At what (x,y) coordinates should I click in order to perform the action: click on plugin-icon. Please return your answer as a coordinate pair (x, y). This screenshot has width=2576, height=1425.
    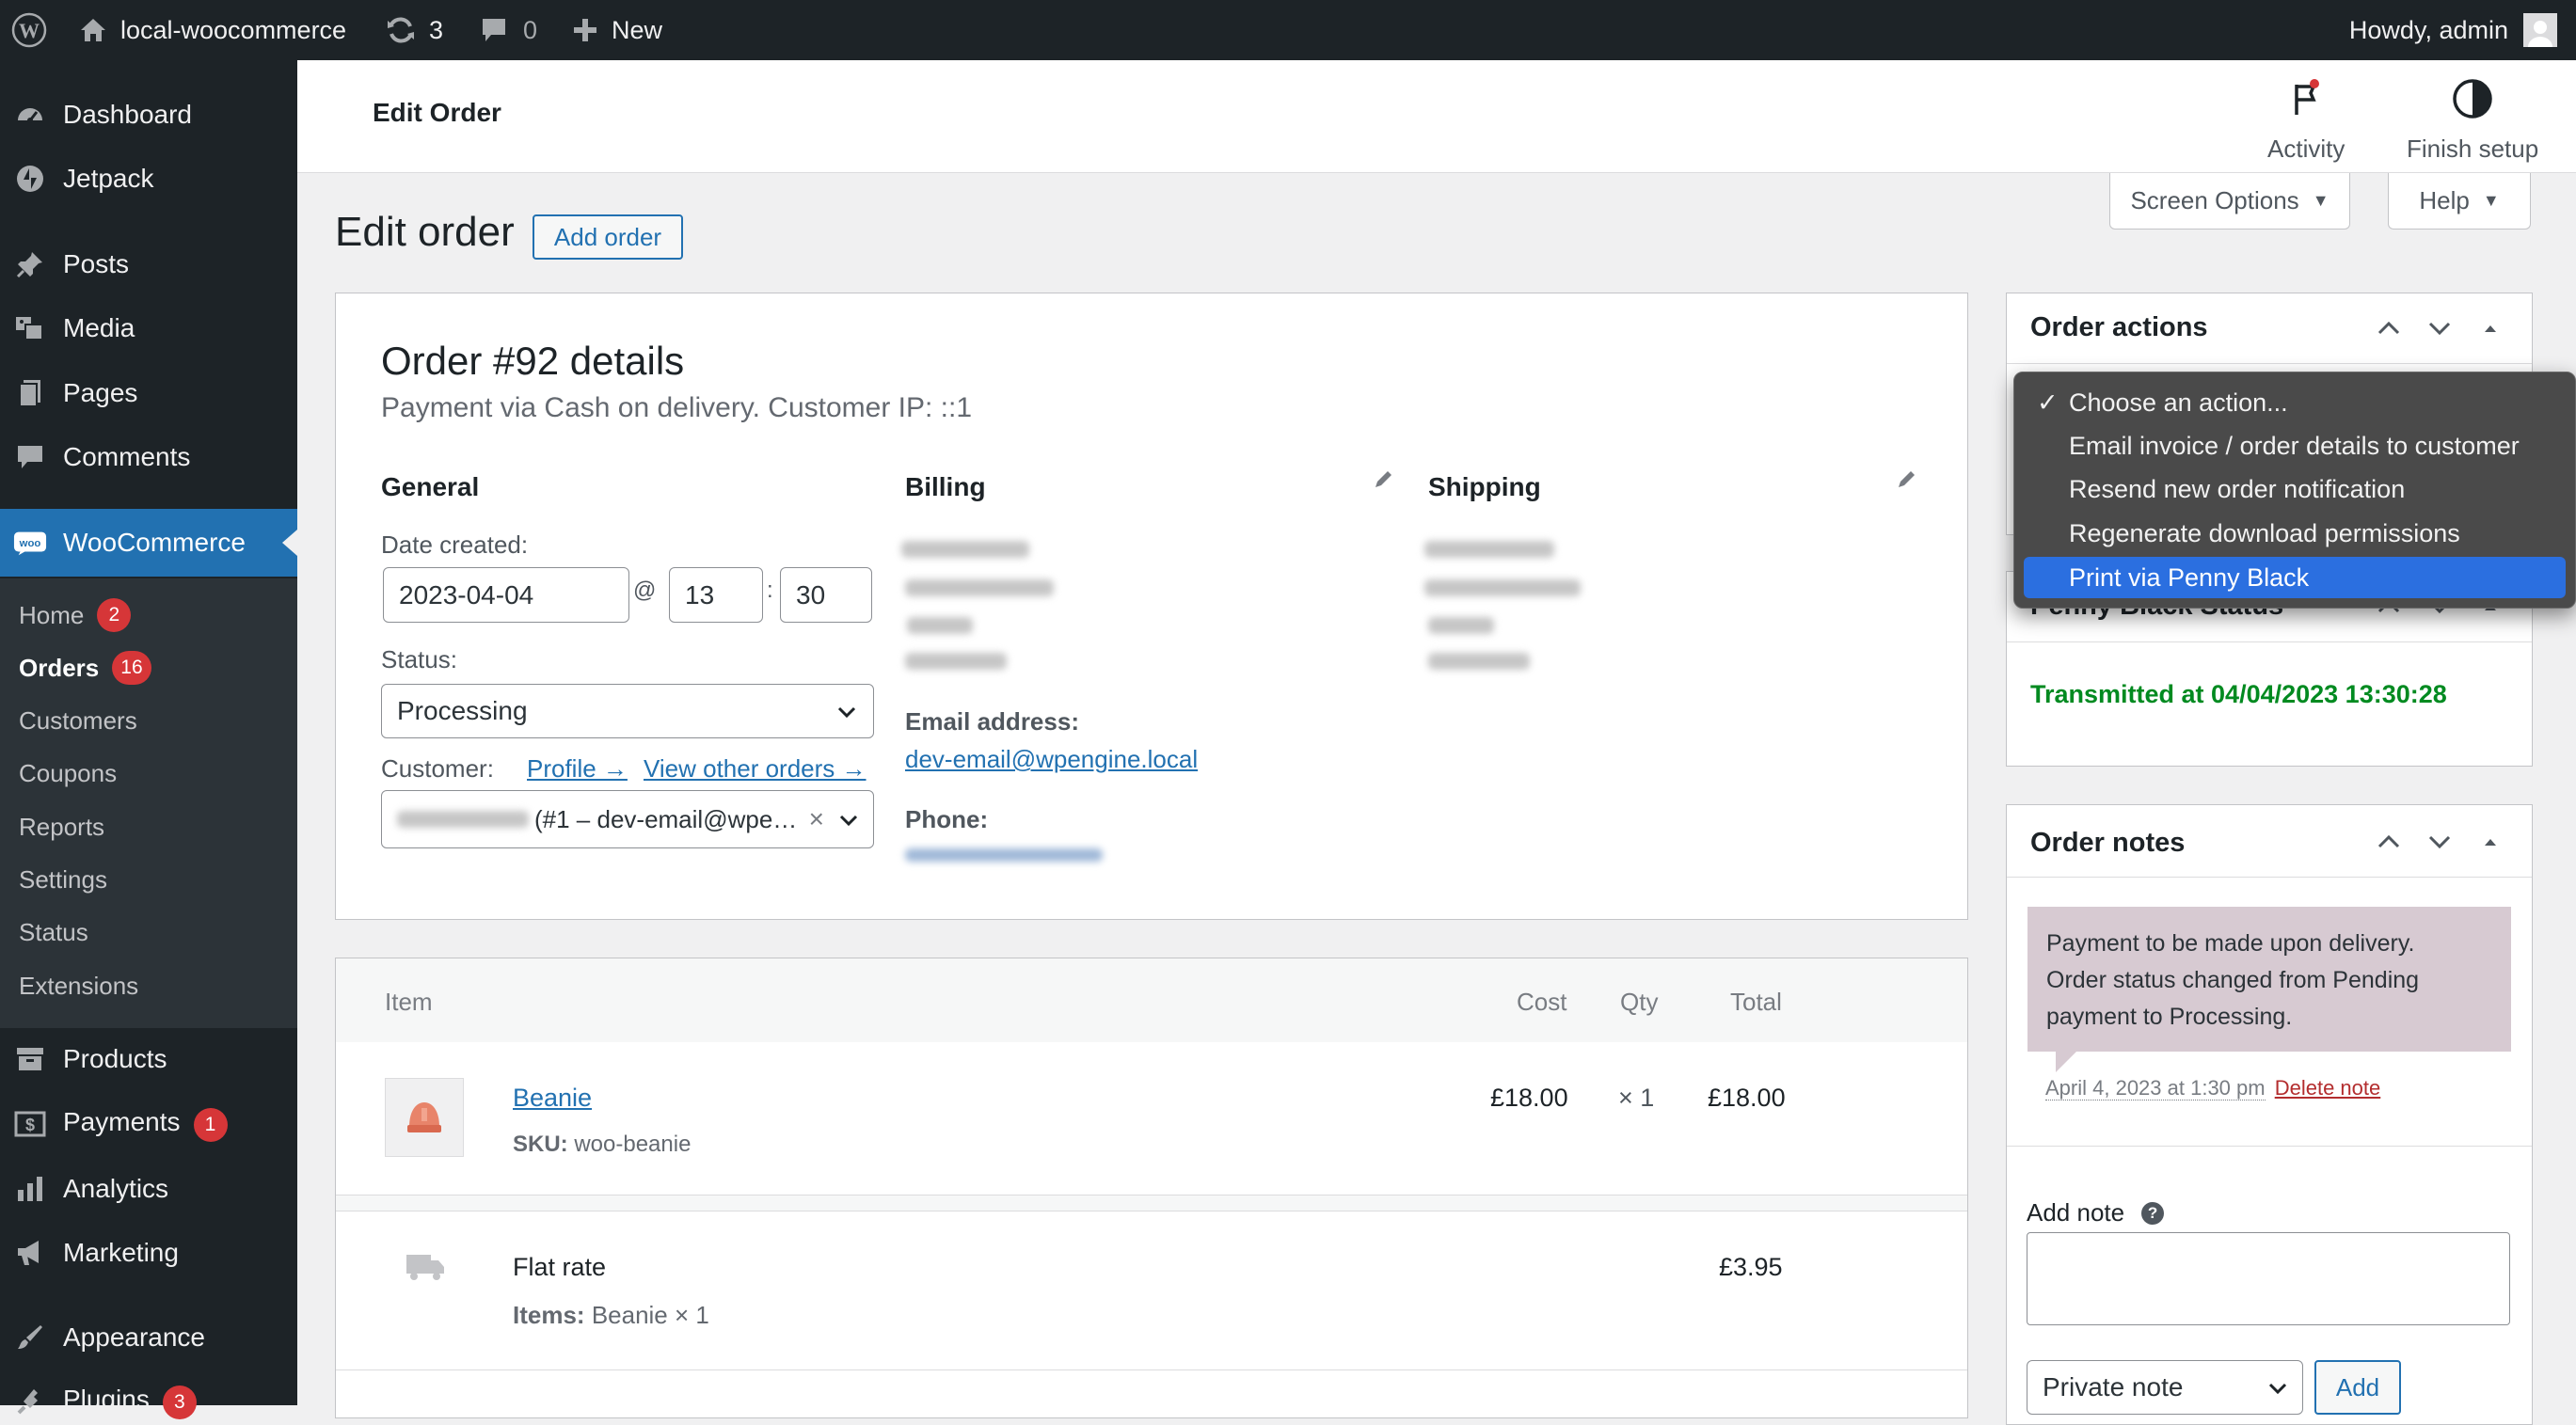
    Looking at the image, I should click on (30, 1401).